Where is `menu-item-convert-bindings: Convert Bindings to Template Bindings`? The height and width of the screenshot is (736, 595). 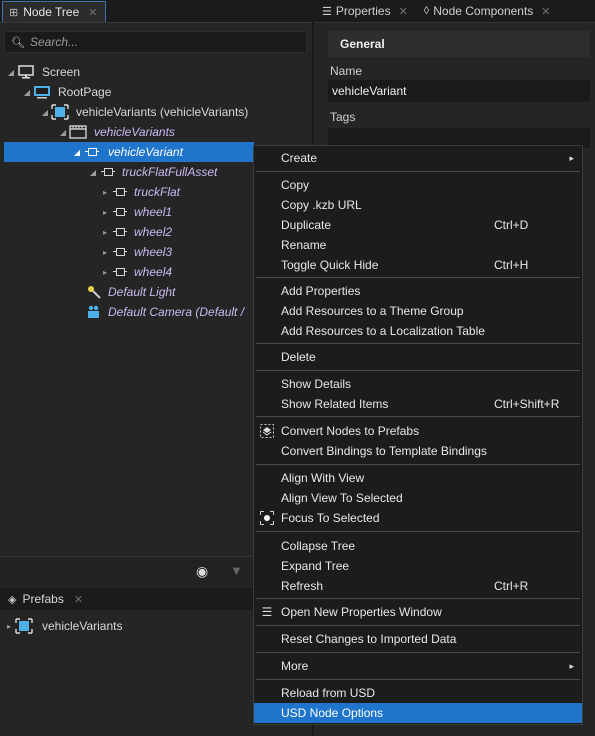 menu-item-convert-bindings: Convert Bindings to Template Bindings is located at coordinates (418, 451).